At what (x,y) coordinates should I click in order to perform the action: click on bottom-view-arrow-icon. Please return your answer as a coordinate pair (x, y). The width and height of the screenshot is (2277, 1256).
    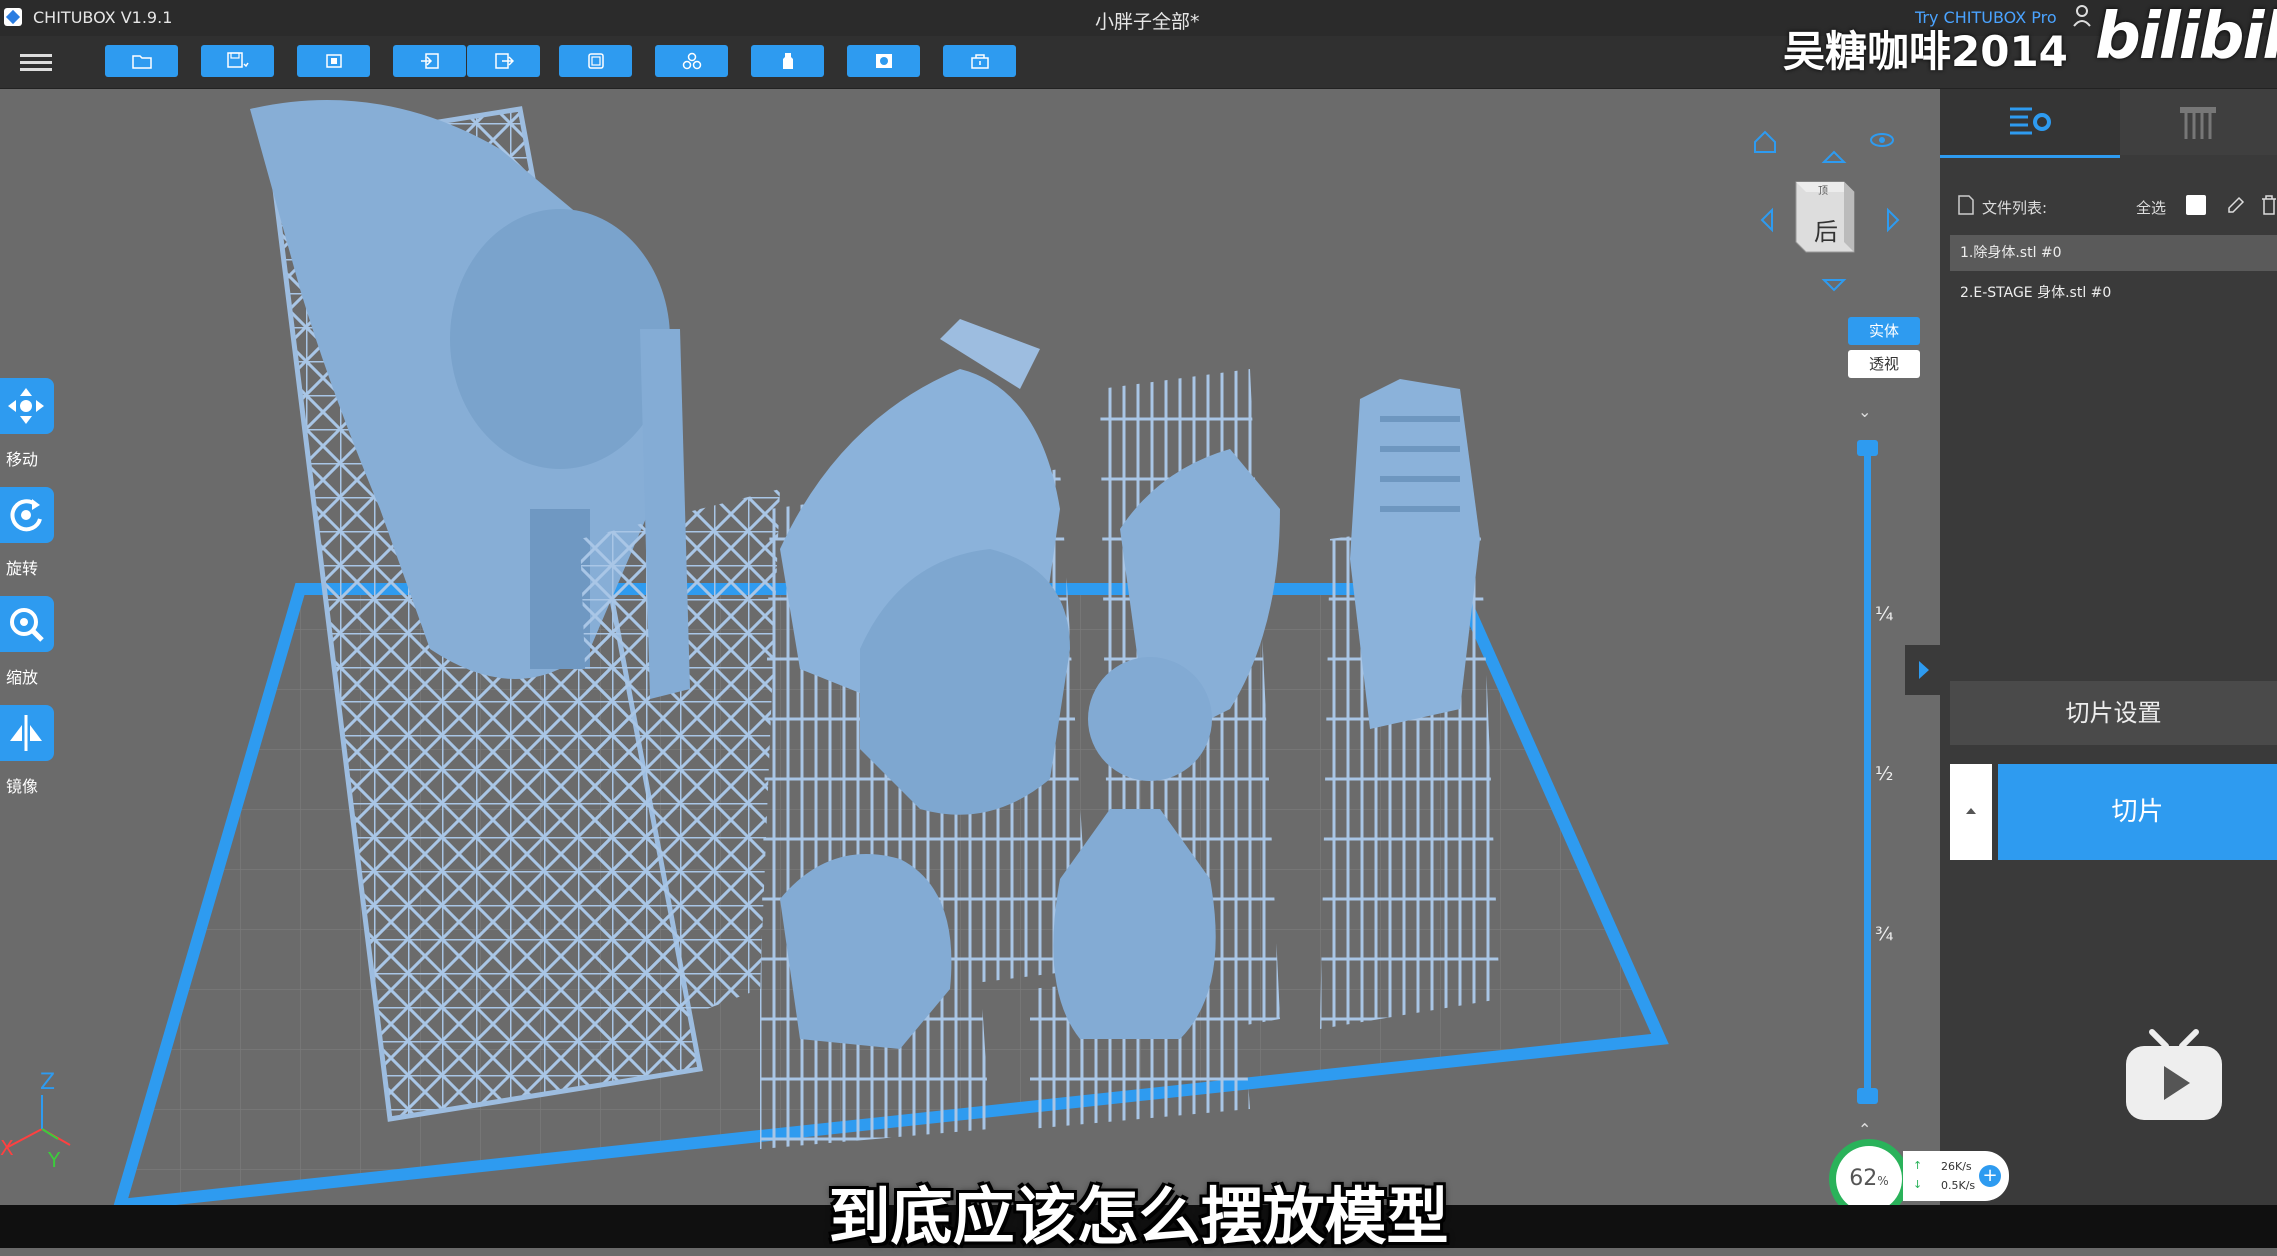
    Looking at the image, I should click on (1834, 285).